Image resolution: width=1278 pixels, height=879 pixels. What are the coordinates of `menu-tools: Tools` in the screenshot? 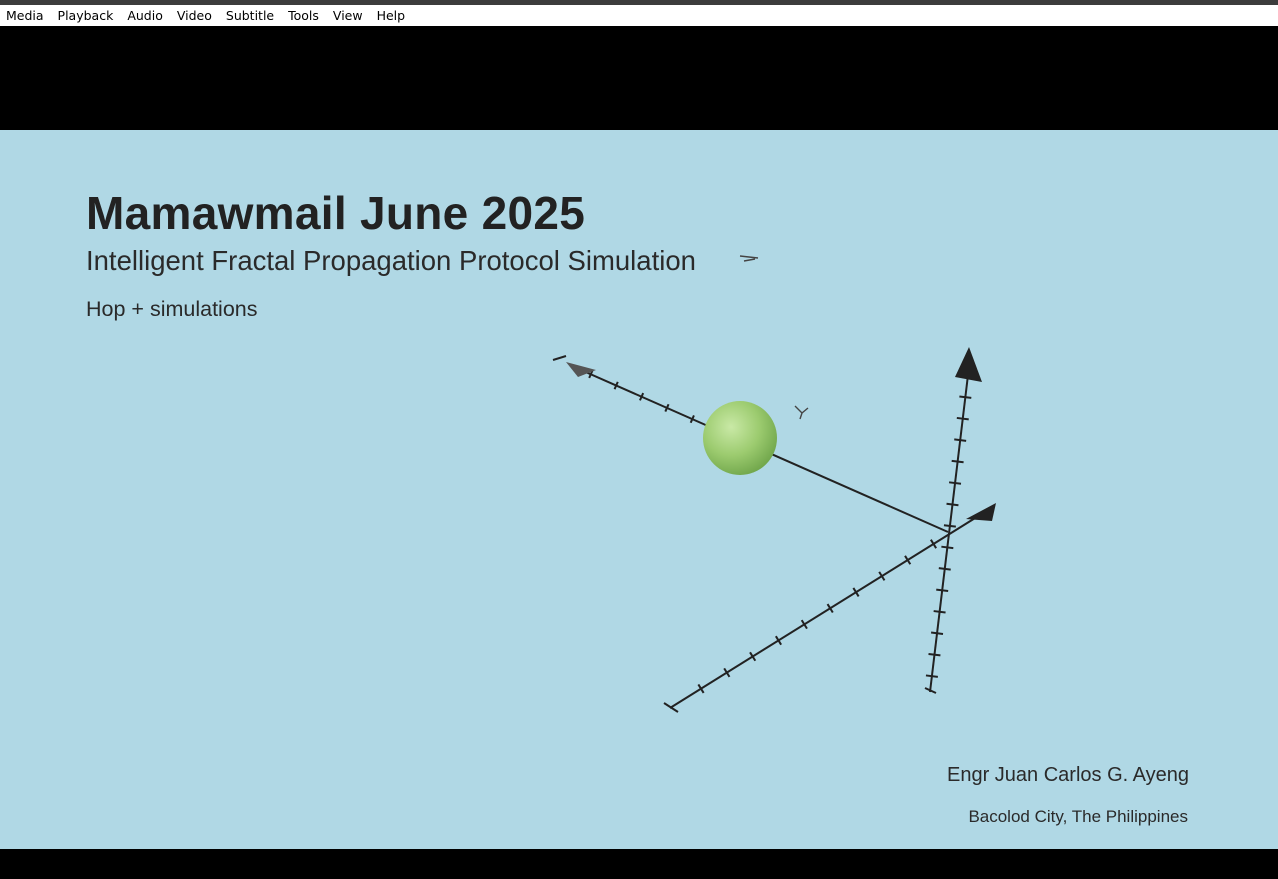 It's located at (304, 15).